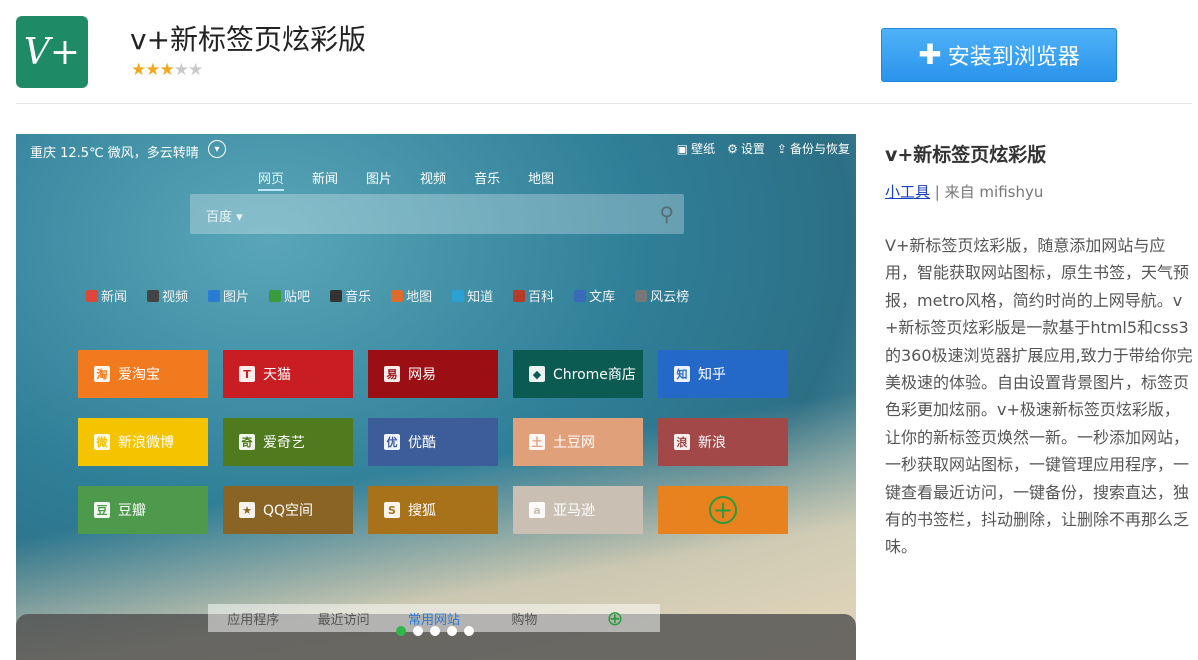 Image resolution: width=1198 pixels, height=660 pixels. What do you see at coordinates (247, 442) in the screenshot?
I see `site-tile-icon: 奇` at bounding box center [247, 442].